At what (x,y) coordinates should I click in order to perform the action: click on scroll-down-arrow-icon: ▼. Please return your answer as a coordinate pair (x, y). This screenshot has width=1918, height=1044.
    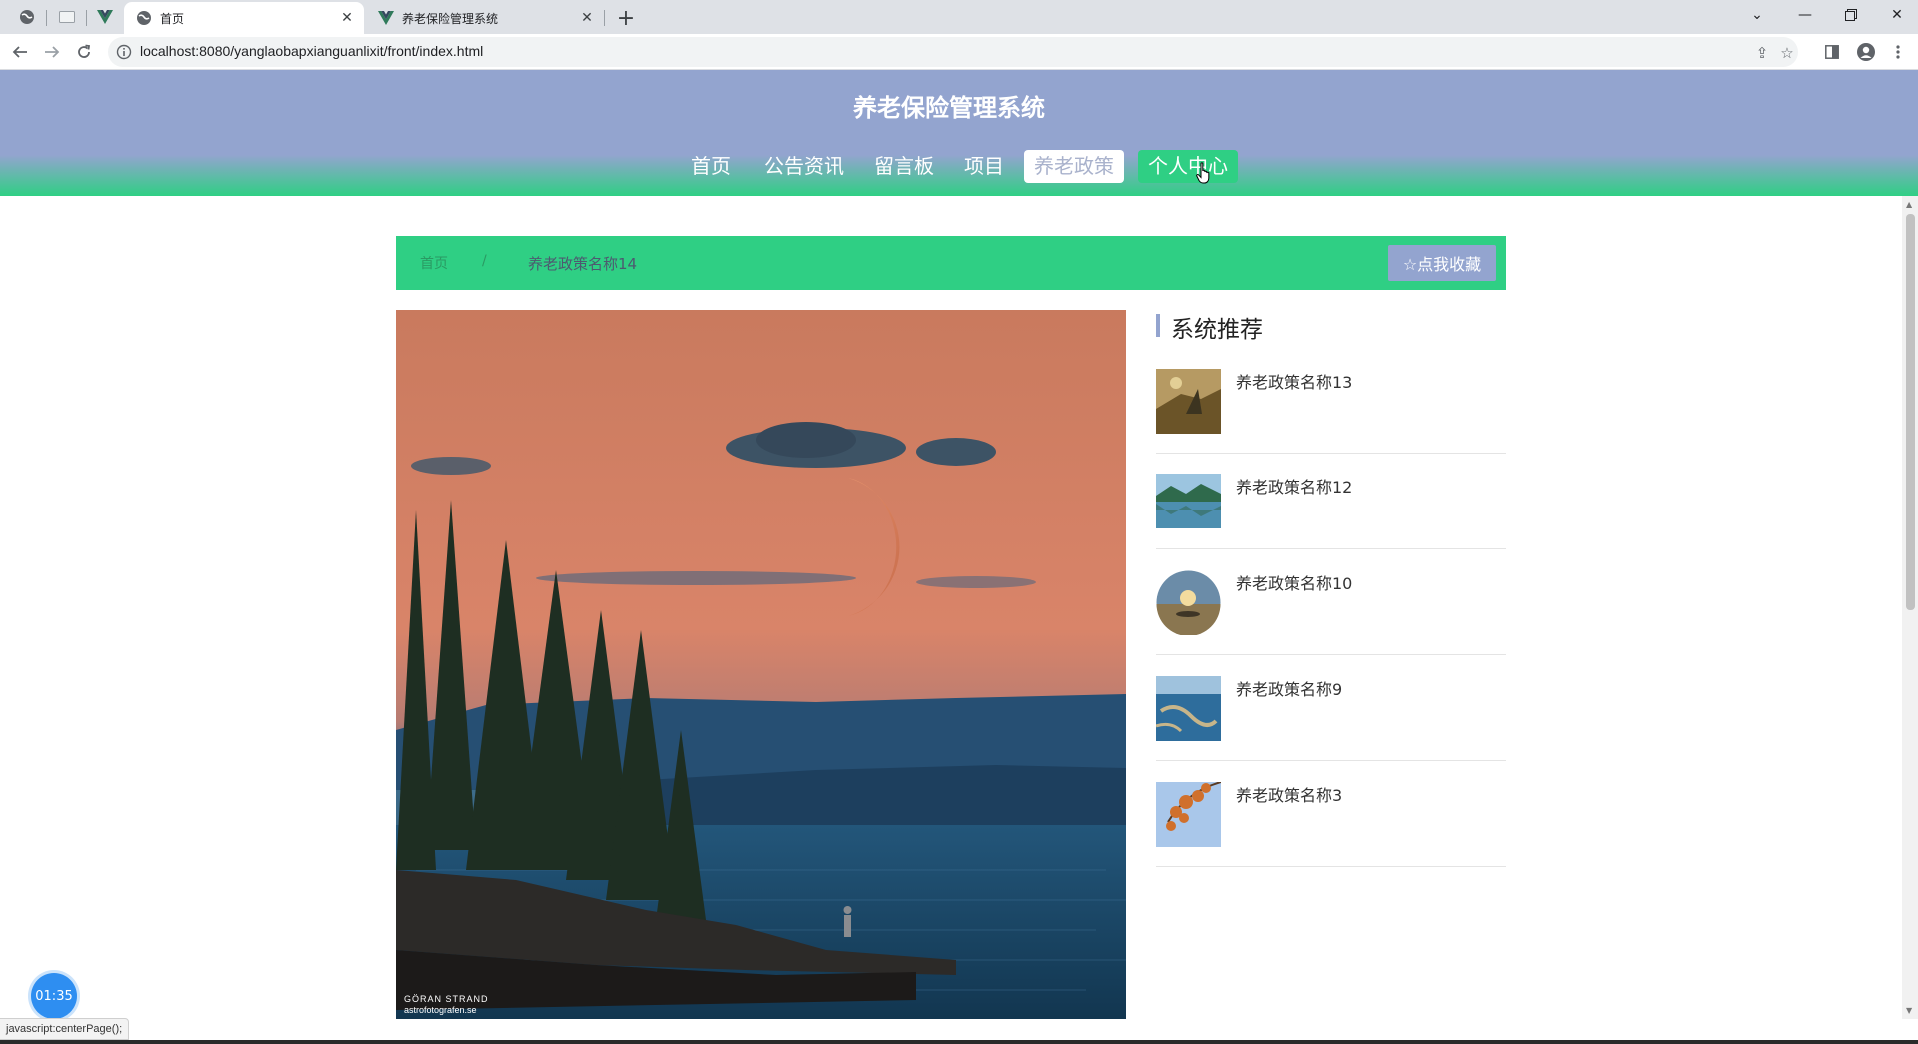
    Looking at the image, I should click on (1909, 1010).